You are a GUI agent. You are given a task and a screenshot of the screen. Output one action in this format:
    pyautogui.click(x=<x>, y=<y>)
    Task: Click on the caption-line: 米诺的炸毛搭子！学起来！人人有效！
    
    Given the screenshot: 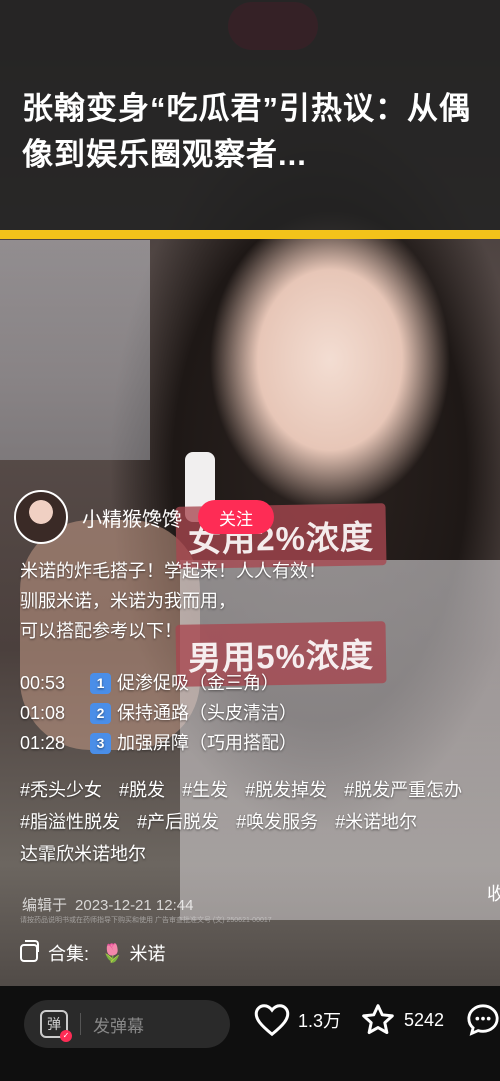 What is the action you would take?
    pyautogui.click(x=173, y=571)
    